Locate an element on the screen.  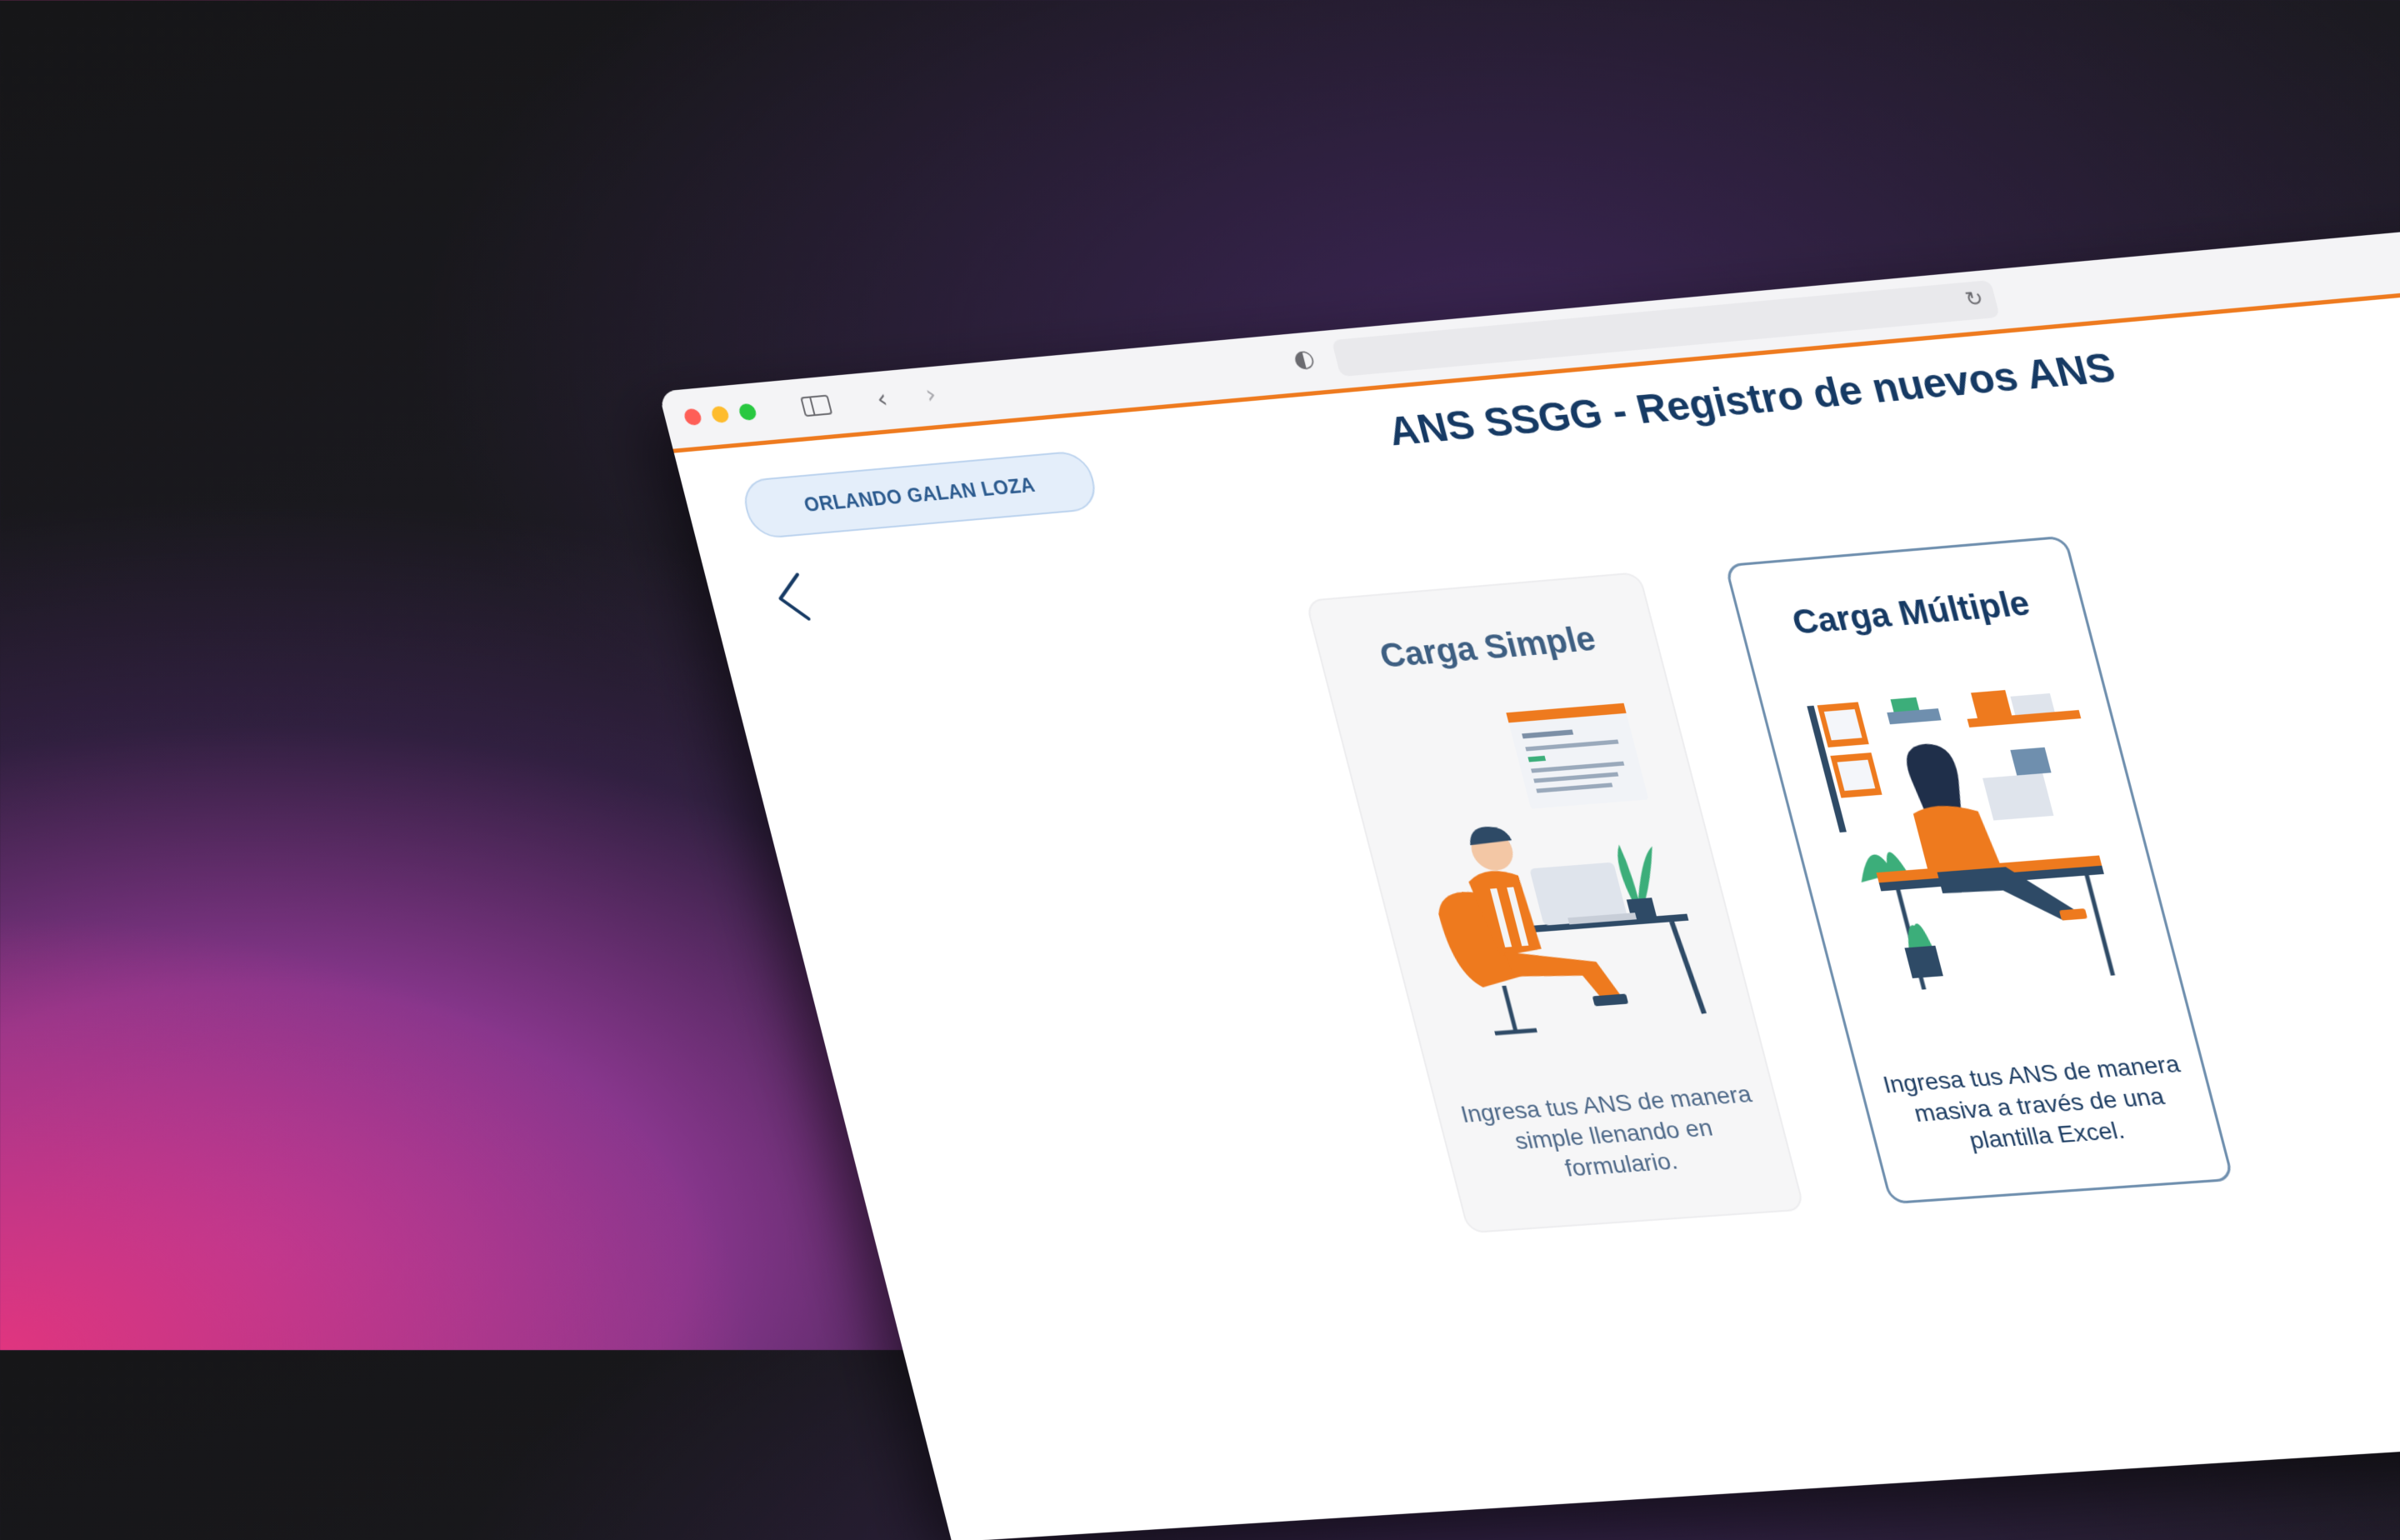
close-window-button is located at coordinates (692, 417).